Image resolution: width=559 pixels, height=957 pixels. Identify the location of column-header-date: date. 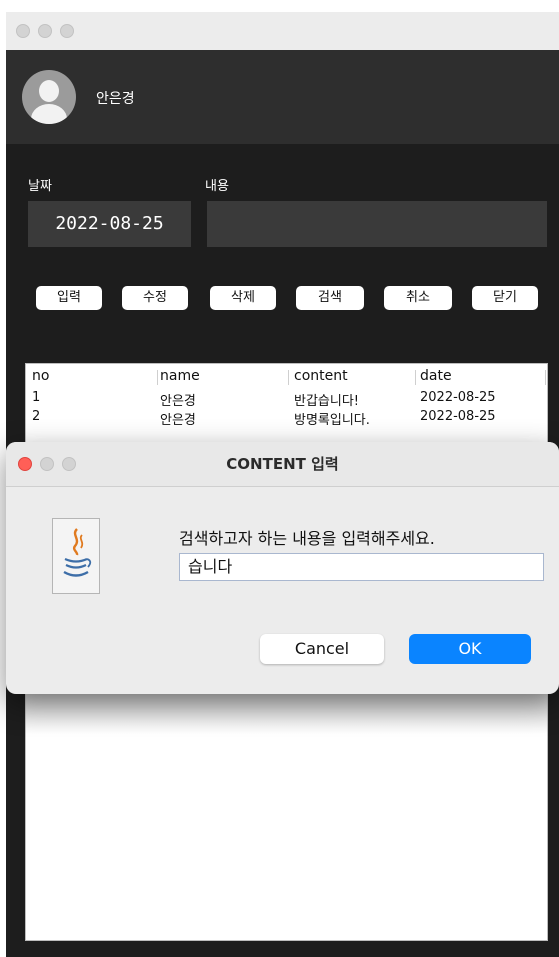
(436, 376).